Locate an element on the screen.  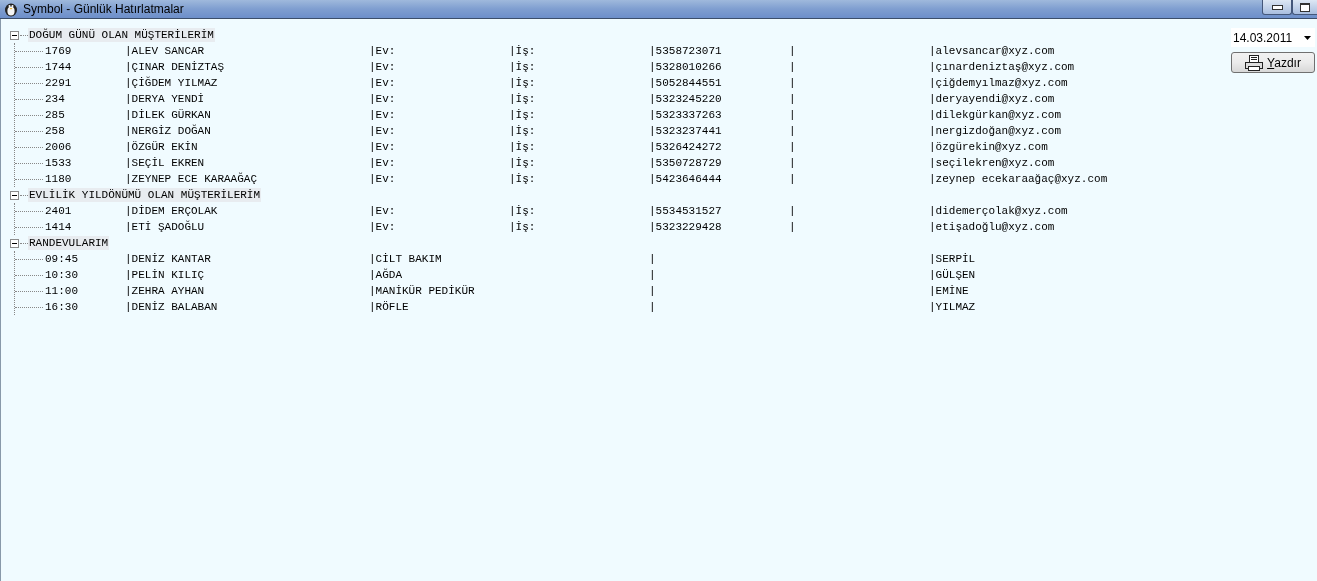
tree-item-cell-text: |5423646444 is located at coordinates (686, 179).